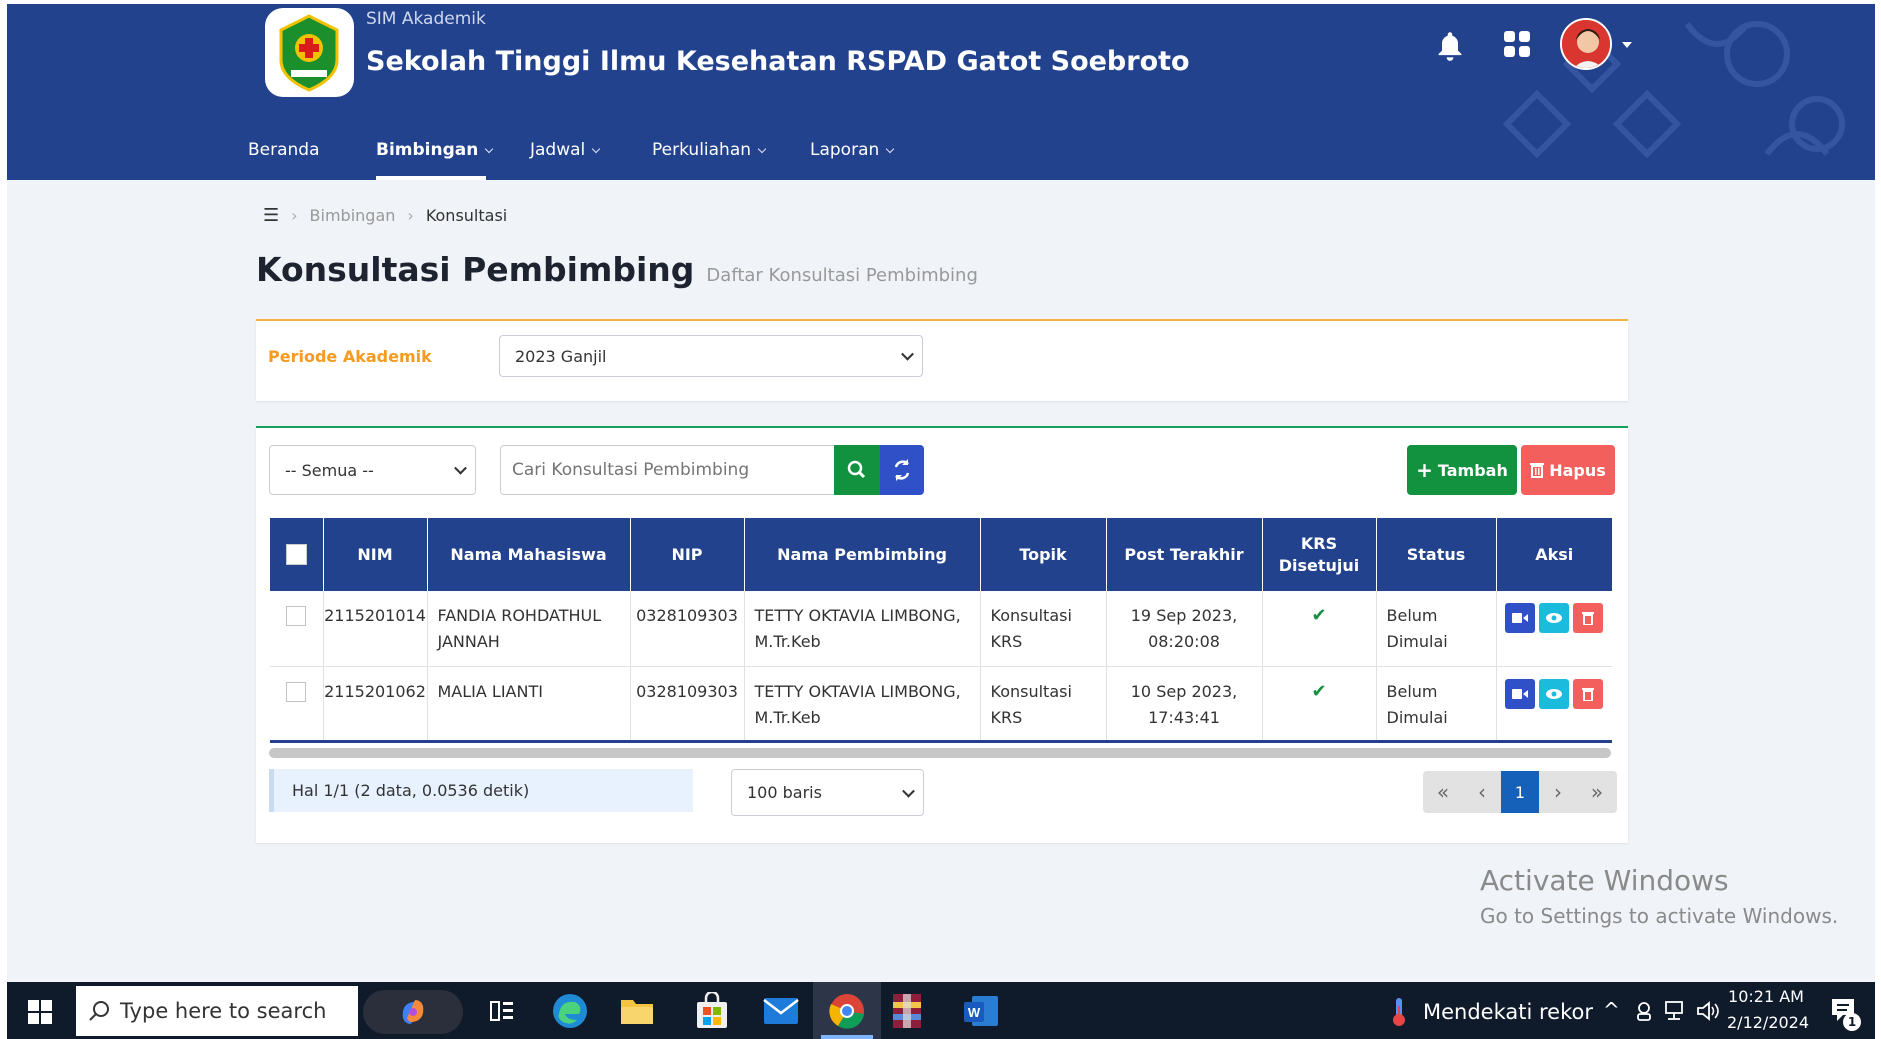 The height and width of the screenshot is (1039, 1881). I want to click on periode-select: 2023 Ganjil, so click(711, 356).